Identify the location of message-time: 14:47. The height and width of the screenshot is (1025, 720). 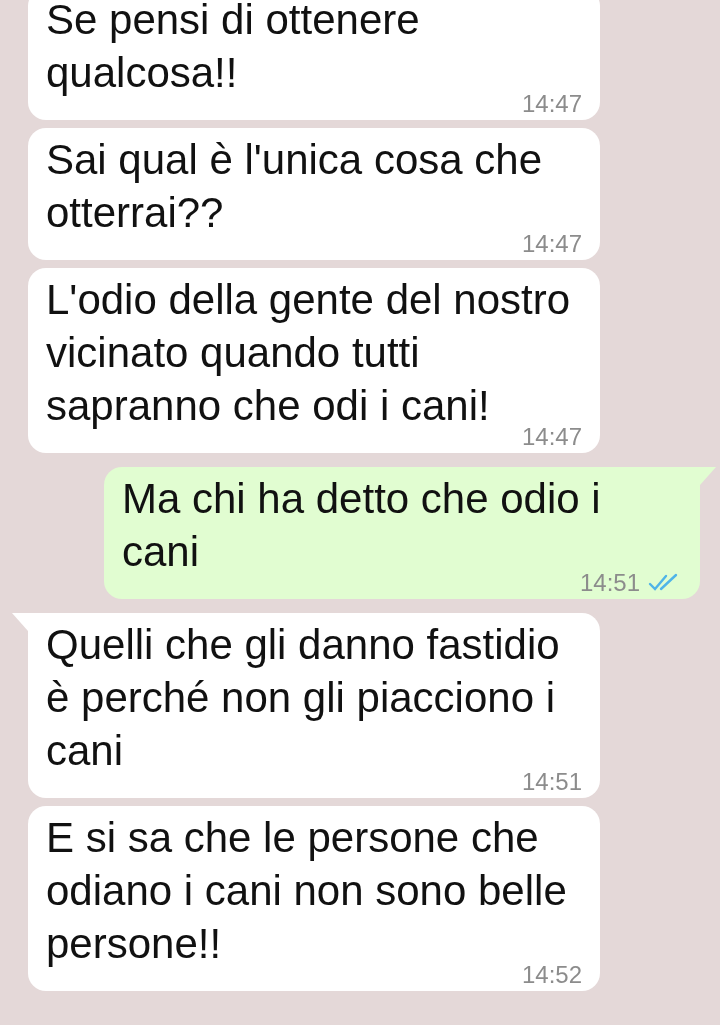
(551, 104).